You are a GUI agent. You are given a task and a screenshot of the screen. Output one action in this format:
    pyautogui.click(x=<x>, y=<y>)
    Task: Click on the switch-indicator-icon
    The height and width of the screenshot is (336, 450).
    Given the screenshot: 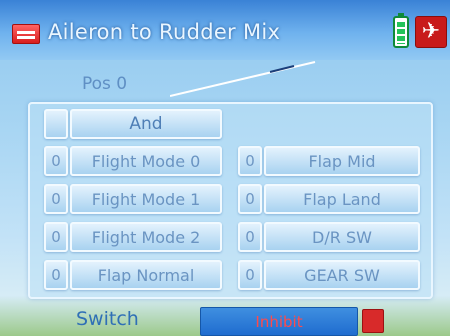 What is the action you would take?
    pyautogui.click(x=373, y=321)
    